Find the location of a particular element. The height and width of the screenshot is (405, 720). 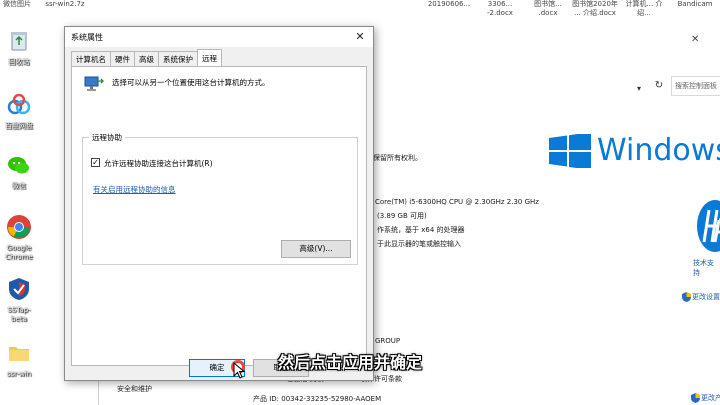

desktop-file-label: 图书馆2020年 ... 介绍.docx is located at coordinates (595, 9).